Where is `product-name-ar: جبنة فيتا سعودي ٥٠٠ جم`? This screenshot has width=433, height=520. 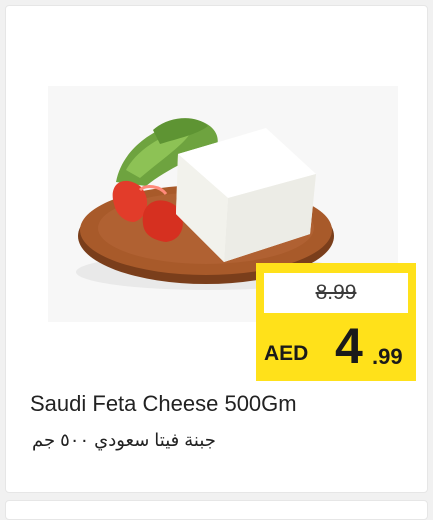
product-name-ar: جبنة فيتا سعودي ٥٠٠ جم is located at coordinates (124, 440).